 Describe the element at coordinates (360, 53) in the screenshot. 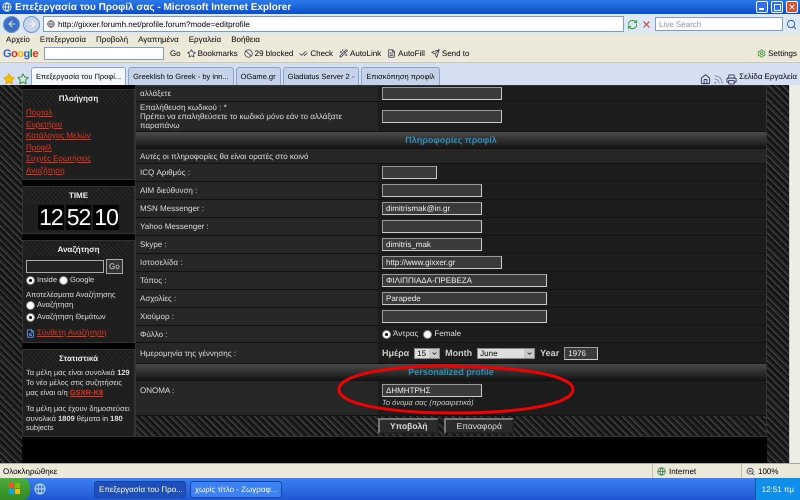

I see `toolbar-button: AutoLink` at that location.